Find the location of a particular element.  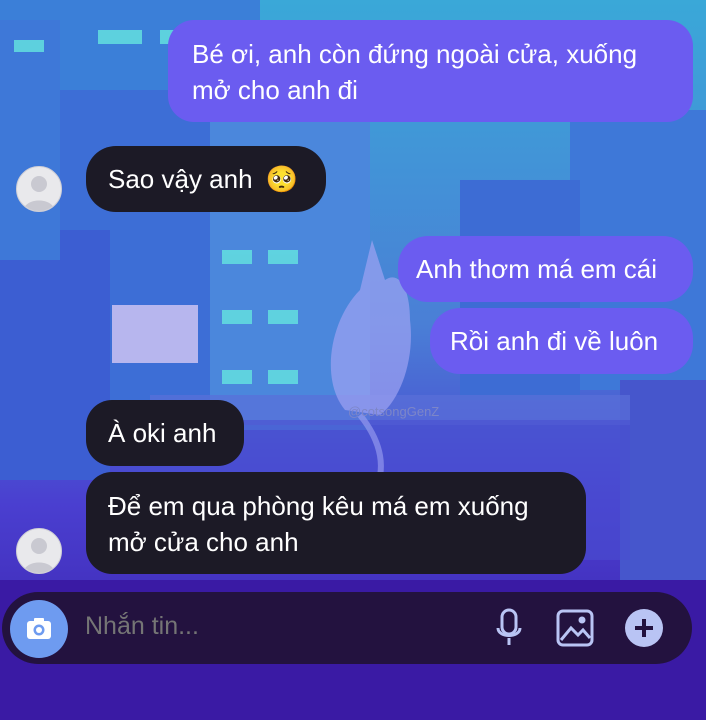

message-text: Rồi anh đi về luôn is located at coordinates (554, 341).